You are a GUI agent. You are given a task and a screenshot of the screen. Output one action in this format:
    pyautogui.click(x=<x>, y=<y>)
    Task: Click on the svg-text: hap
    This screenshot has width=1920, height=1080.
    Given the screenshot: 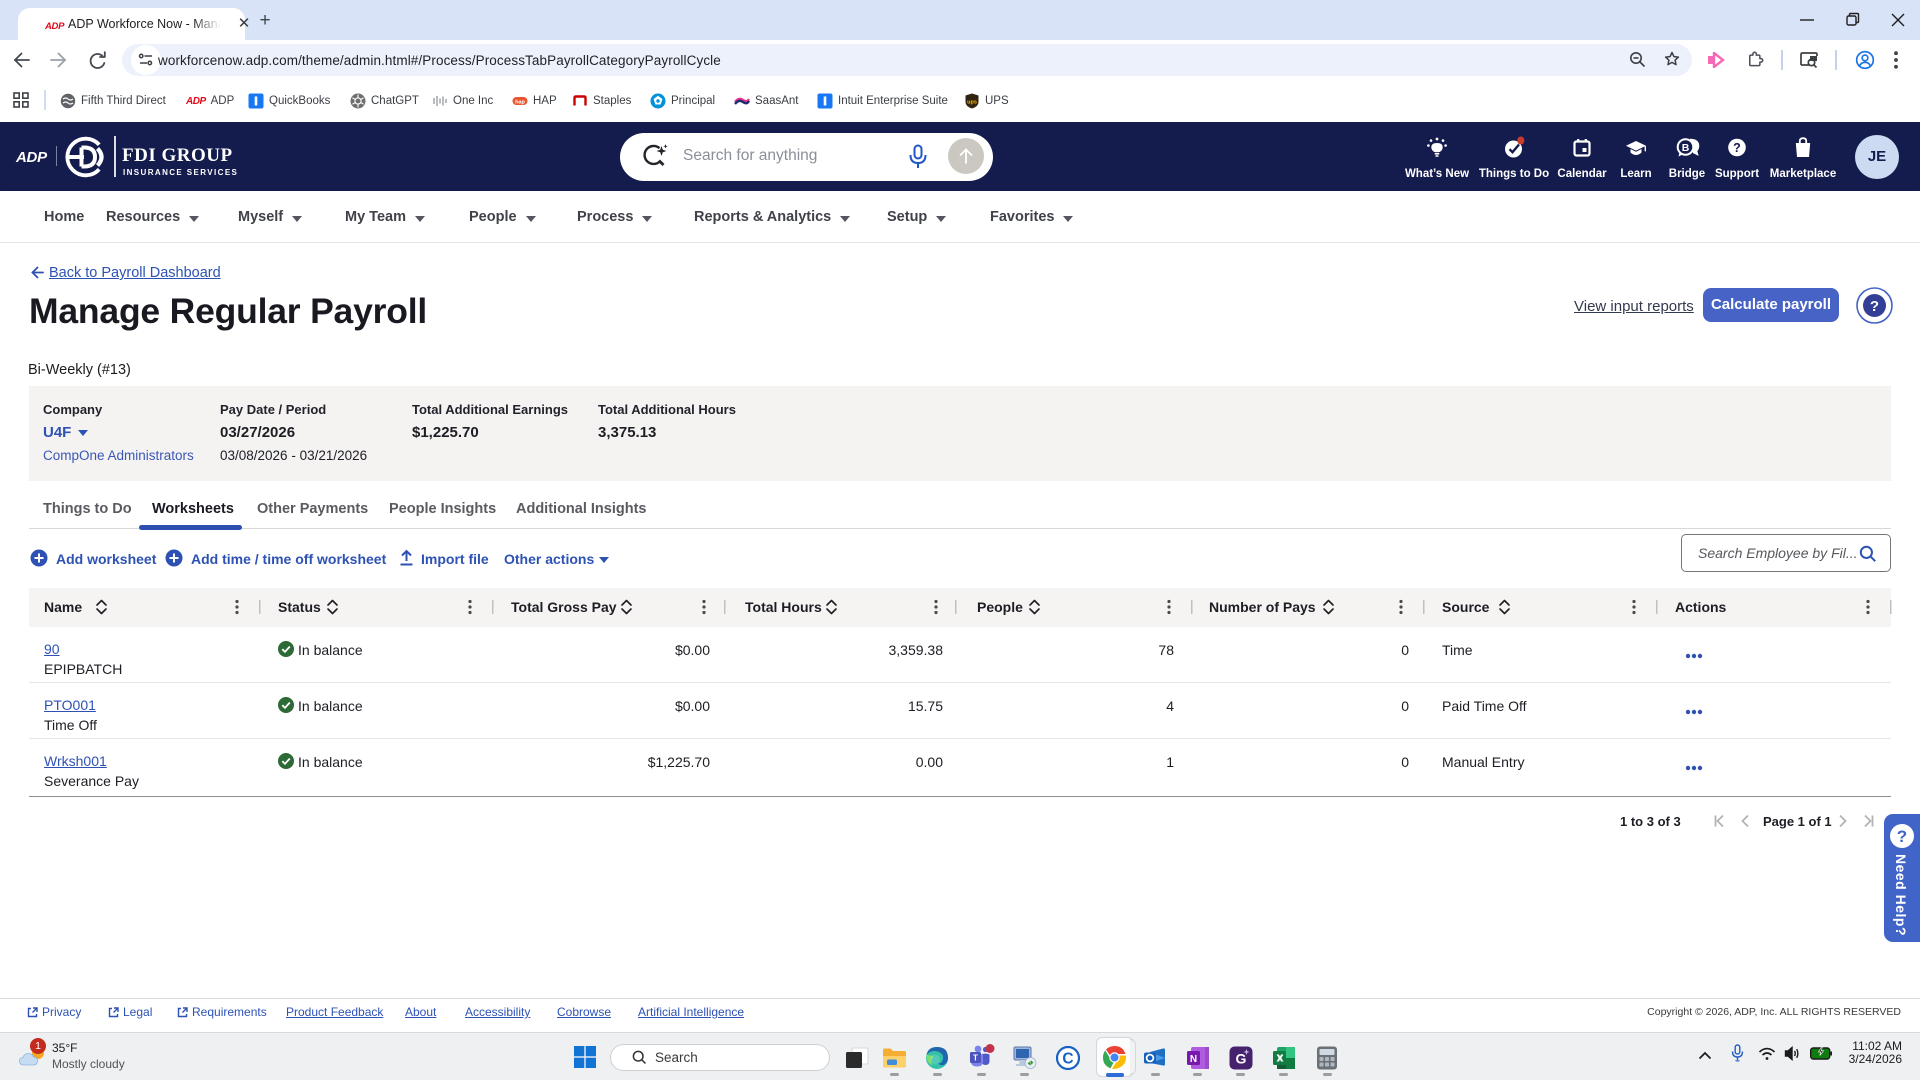 What is the action you would take?
    pyautogui.click(x=520, y=103)
    